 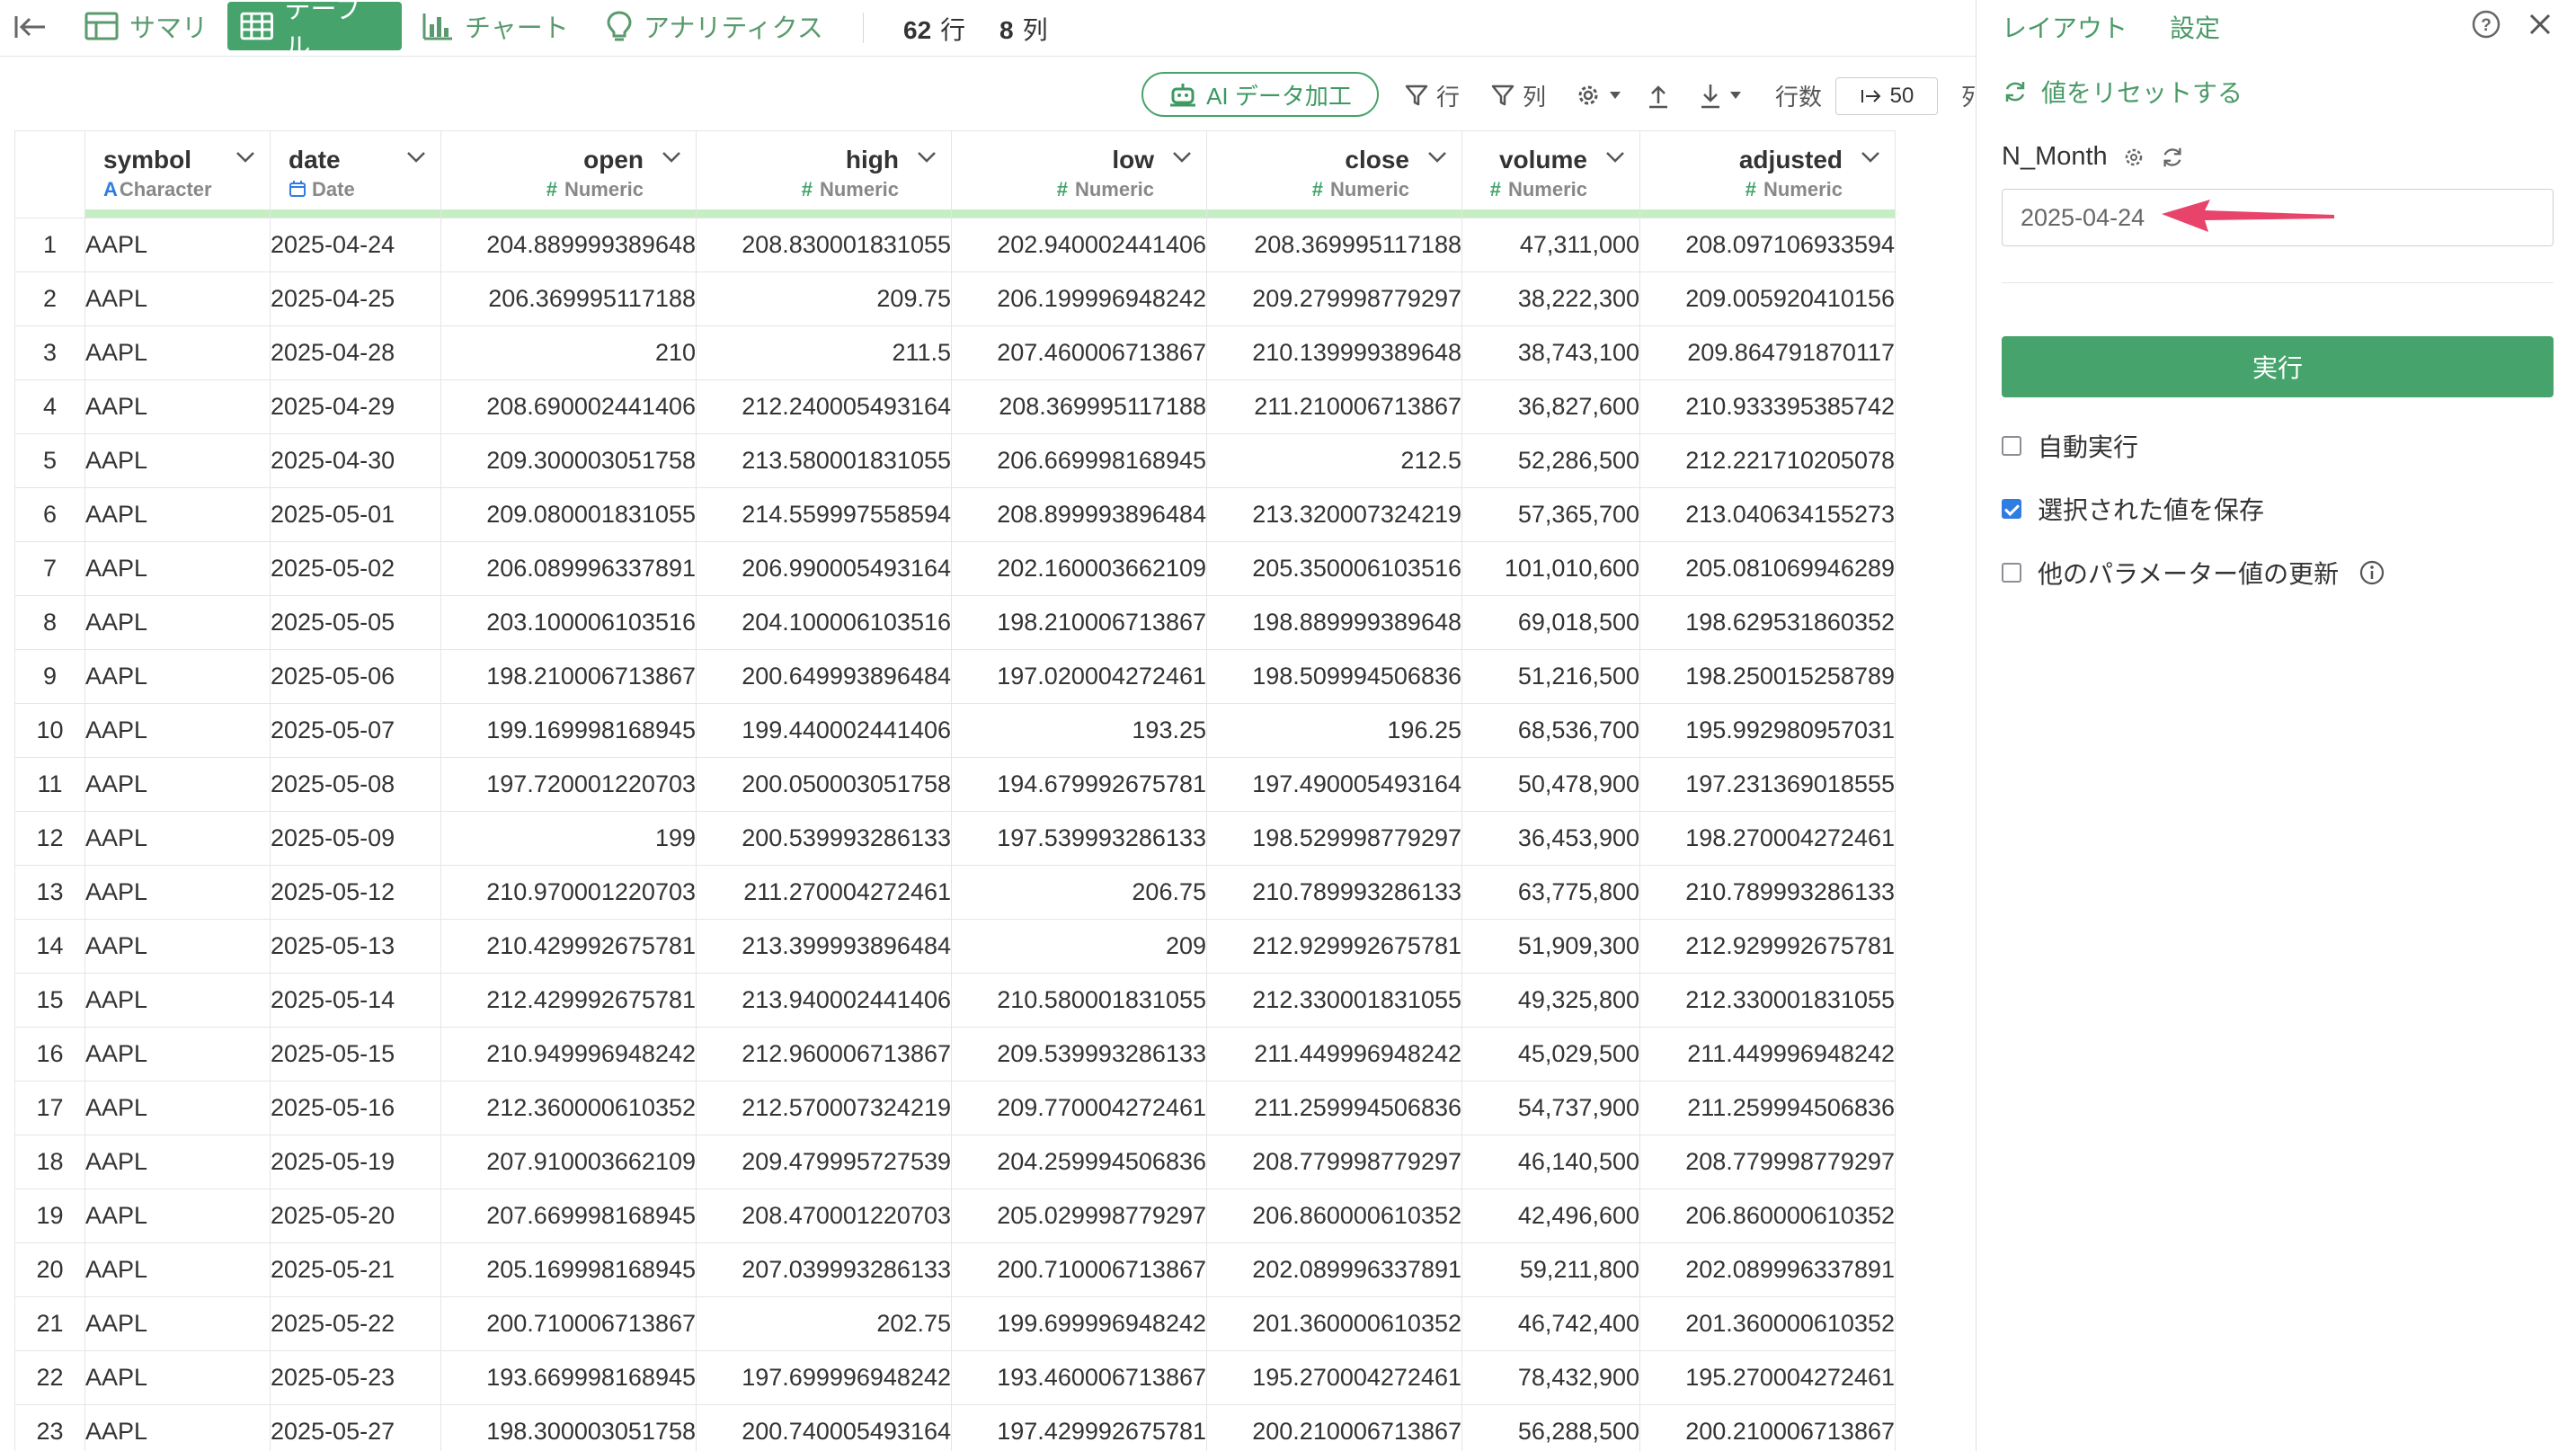 What do you see at coordinates (824, 1054) in the screenshot?
I see `cell-high: 212.960006713867` at bounding box center [824, 1054].